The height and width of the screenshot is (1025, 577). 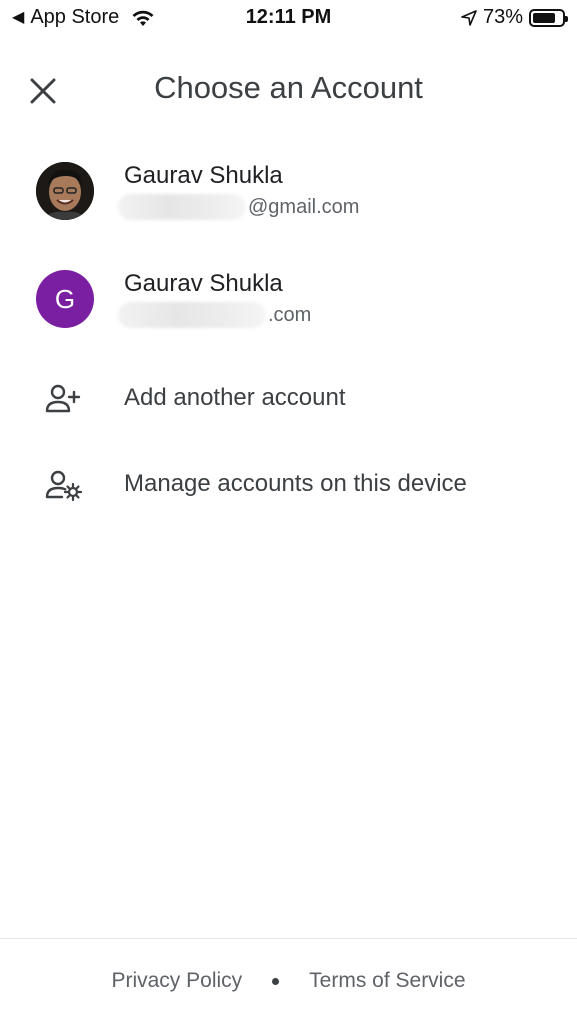 What do you see at coordinates (288, 19) in the screenshot?
I see `status-bar: ◀ App Store 12:11 PM 73%` at bounding box center [288, 19].